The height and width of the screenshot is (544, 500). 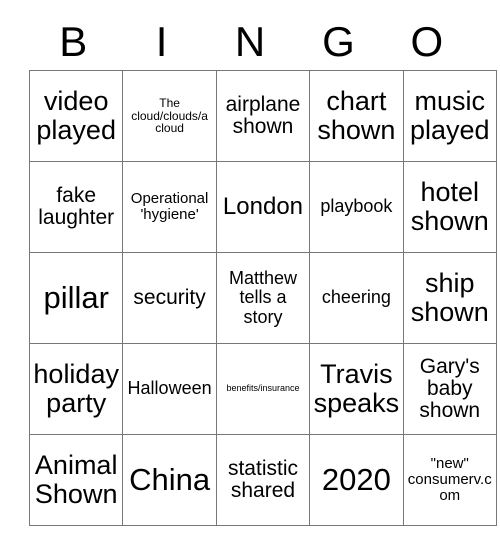 I want to click on bingo-cell-label: holiday party, so click(x=76, y=388).